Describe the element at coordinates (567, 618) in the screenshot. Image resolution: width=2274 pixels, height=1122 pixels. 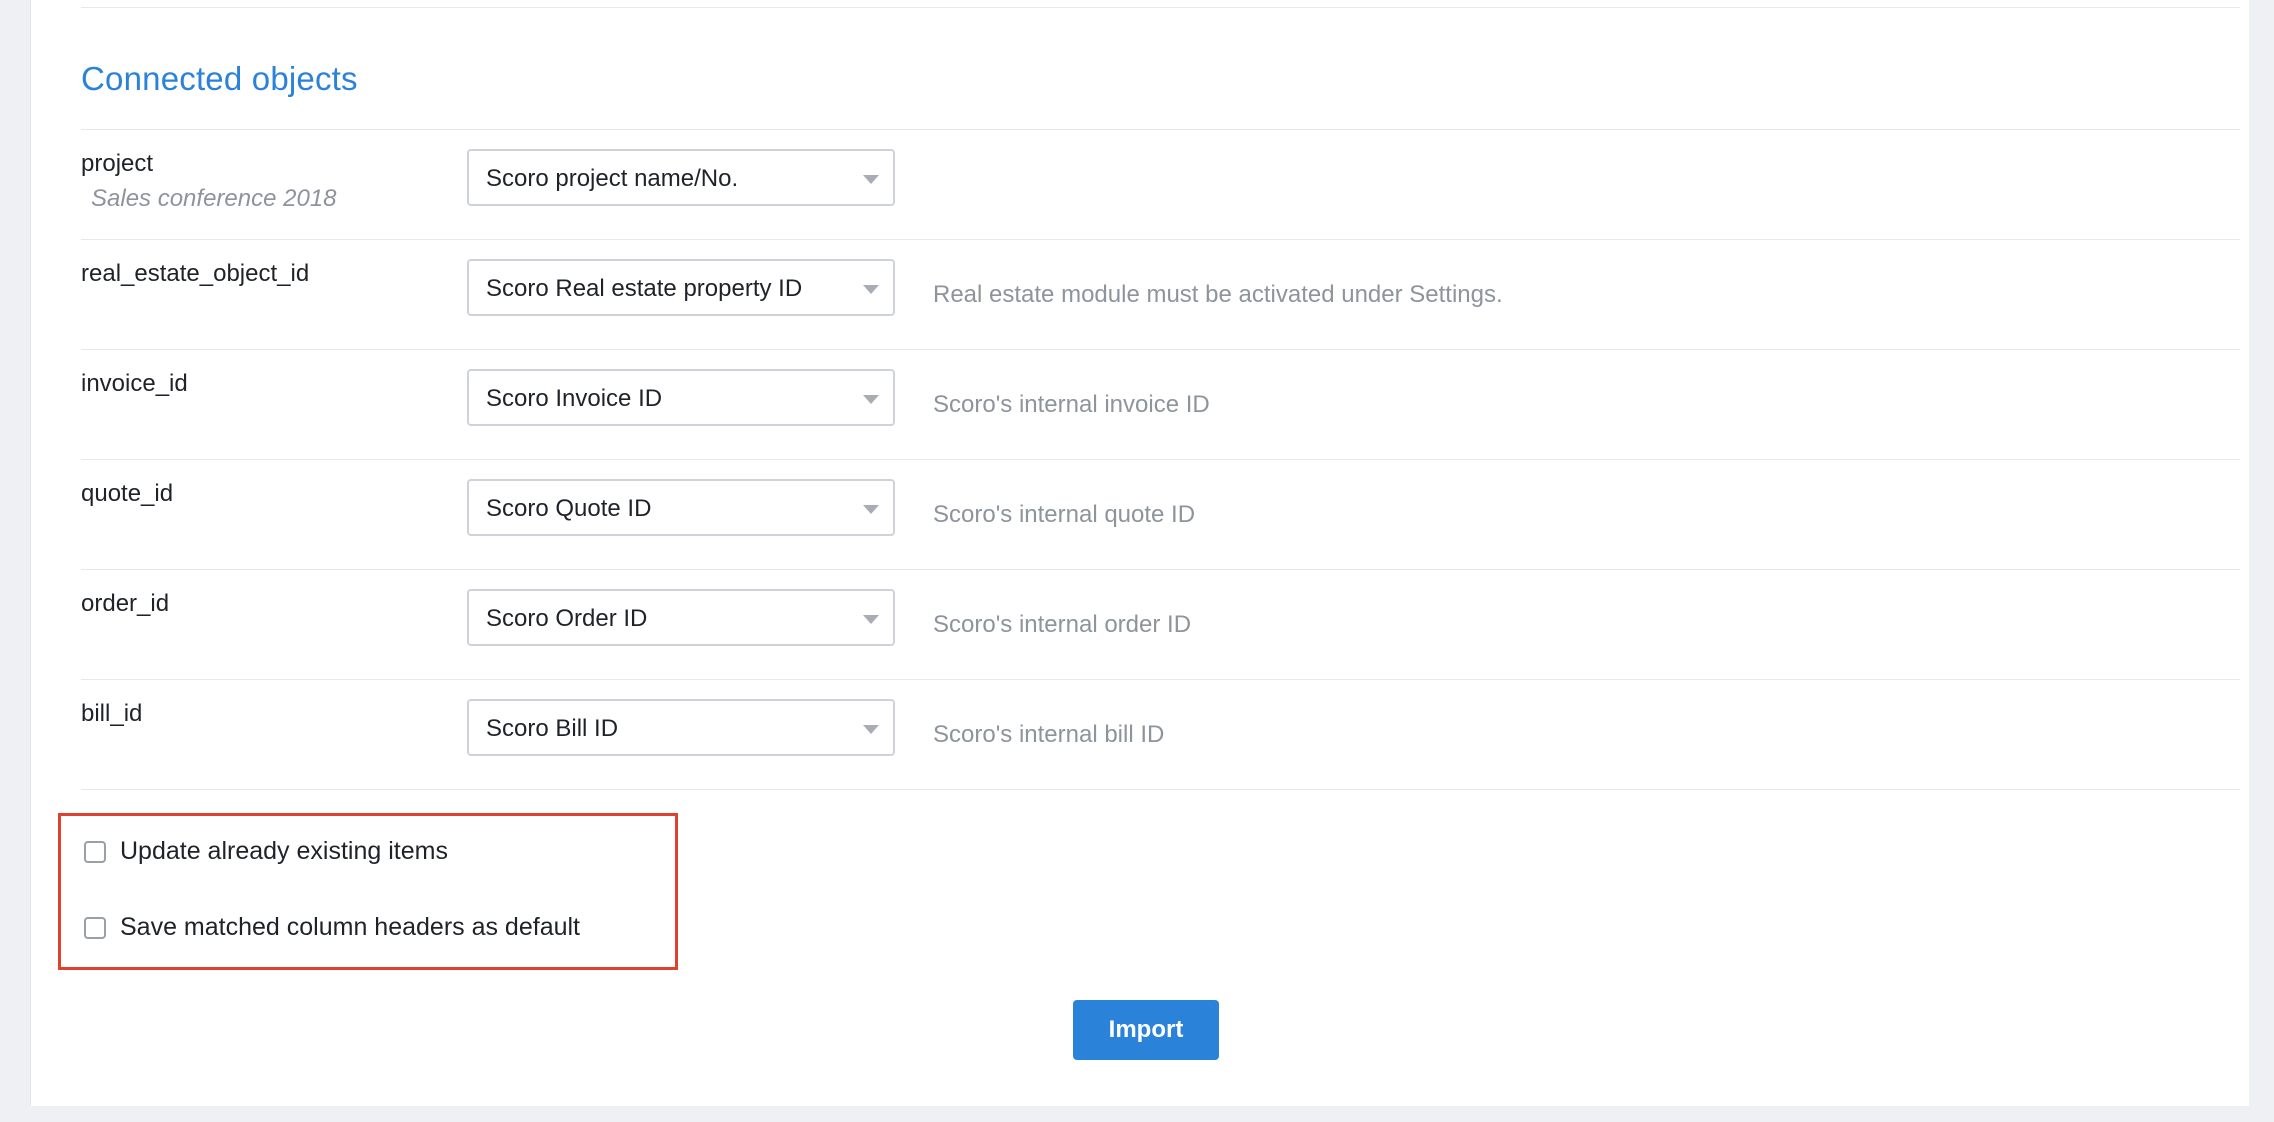
I see `select-value: Scoro Order ID` at that location.